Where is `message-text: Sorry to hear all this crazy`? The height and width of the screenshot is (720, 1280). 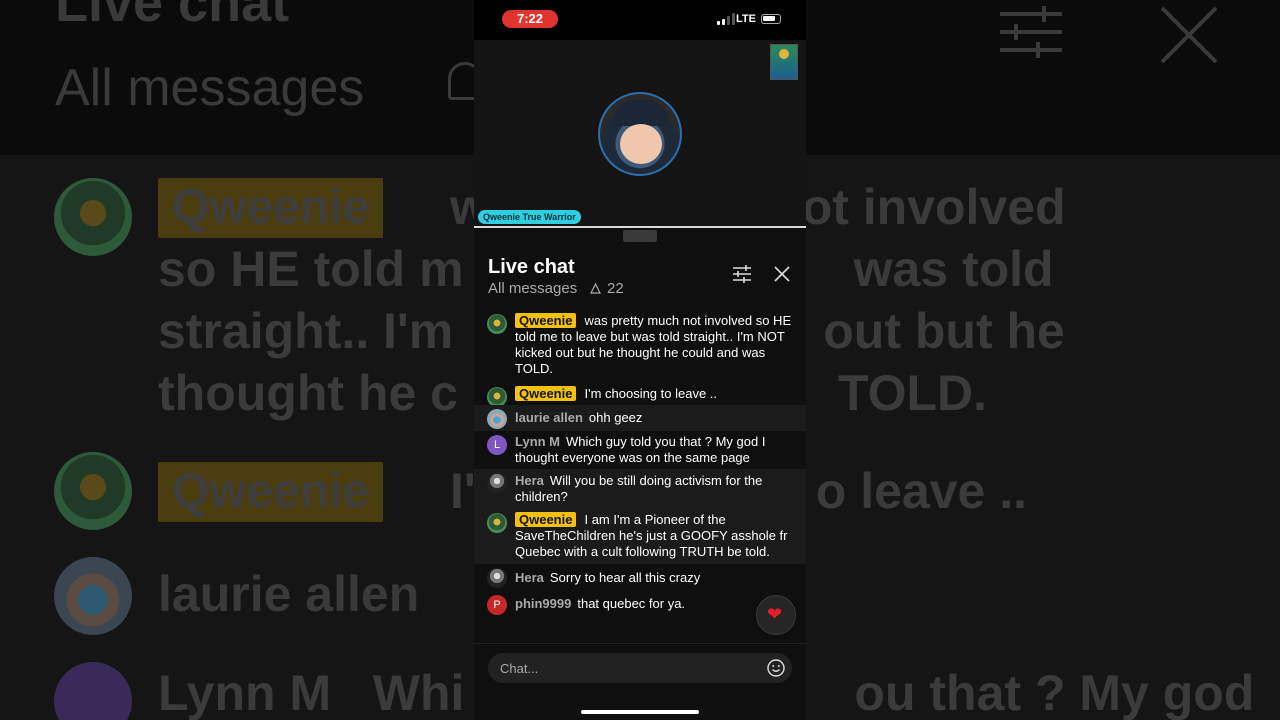 message-text: Sorry to hear all this crazy is located at coordinates (625, 577).